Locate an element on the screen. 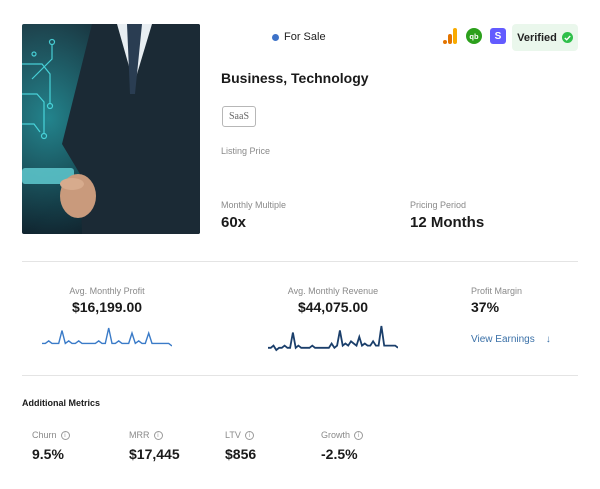  pricing-period-value: 12 Months is located at coordinates (447, 222).